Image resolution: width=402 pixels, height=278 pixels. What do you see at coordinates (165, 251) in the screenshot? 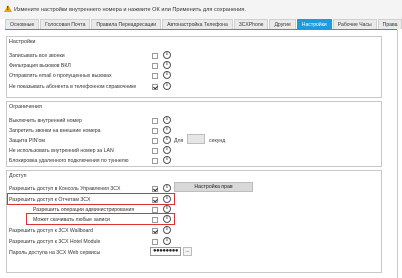
I see `web-services-password-input: ●●●●●●●●` at bounding box center [165, 251].